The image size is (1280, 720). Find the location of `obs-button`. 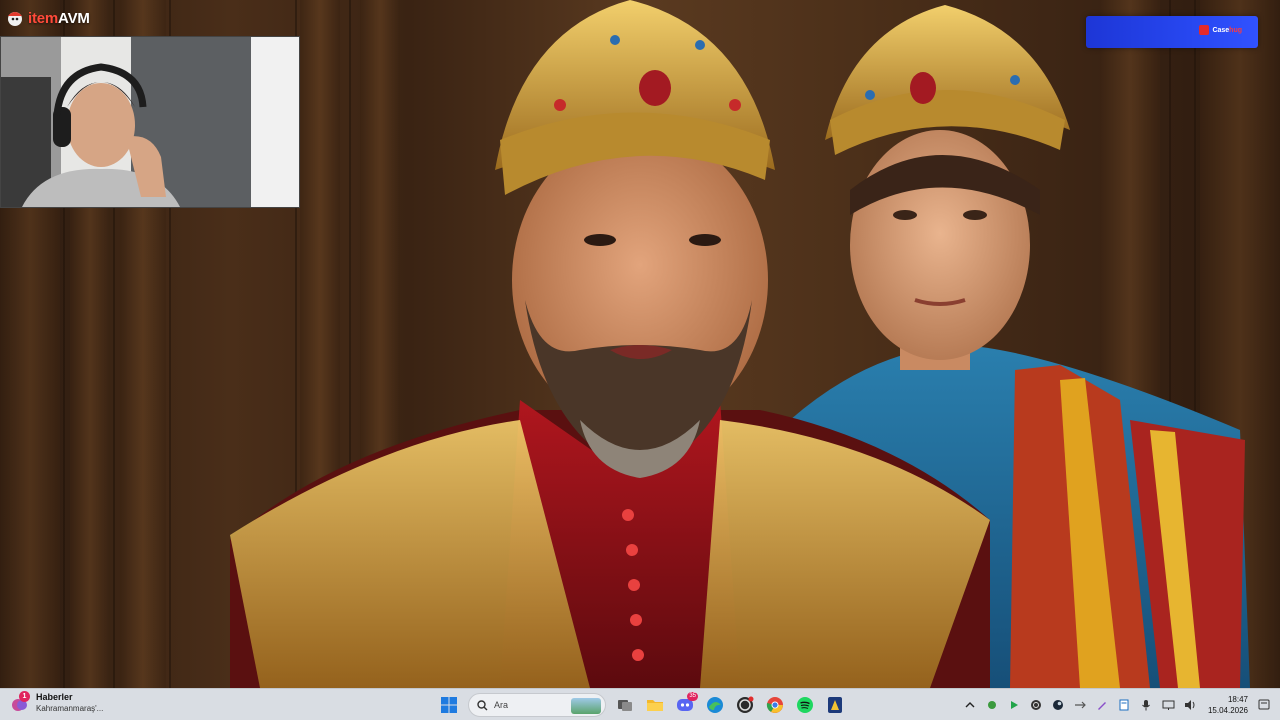

obs-button is located at coordinates (745, 705).